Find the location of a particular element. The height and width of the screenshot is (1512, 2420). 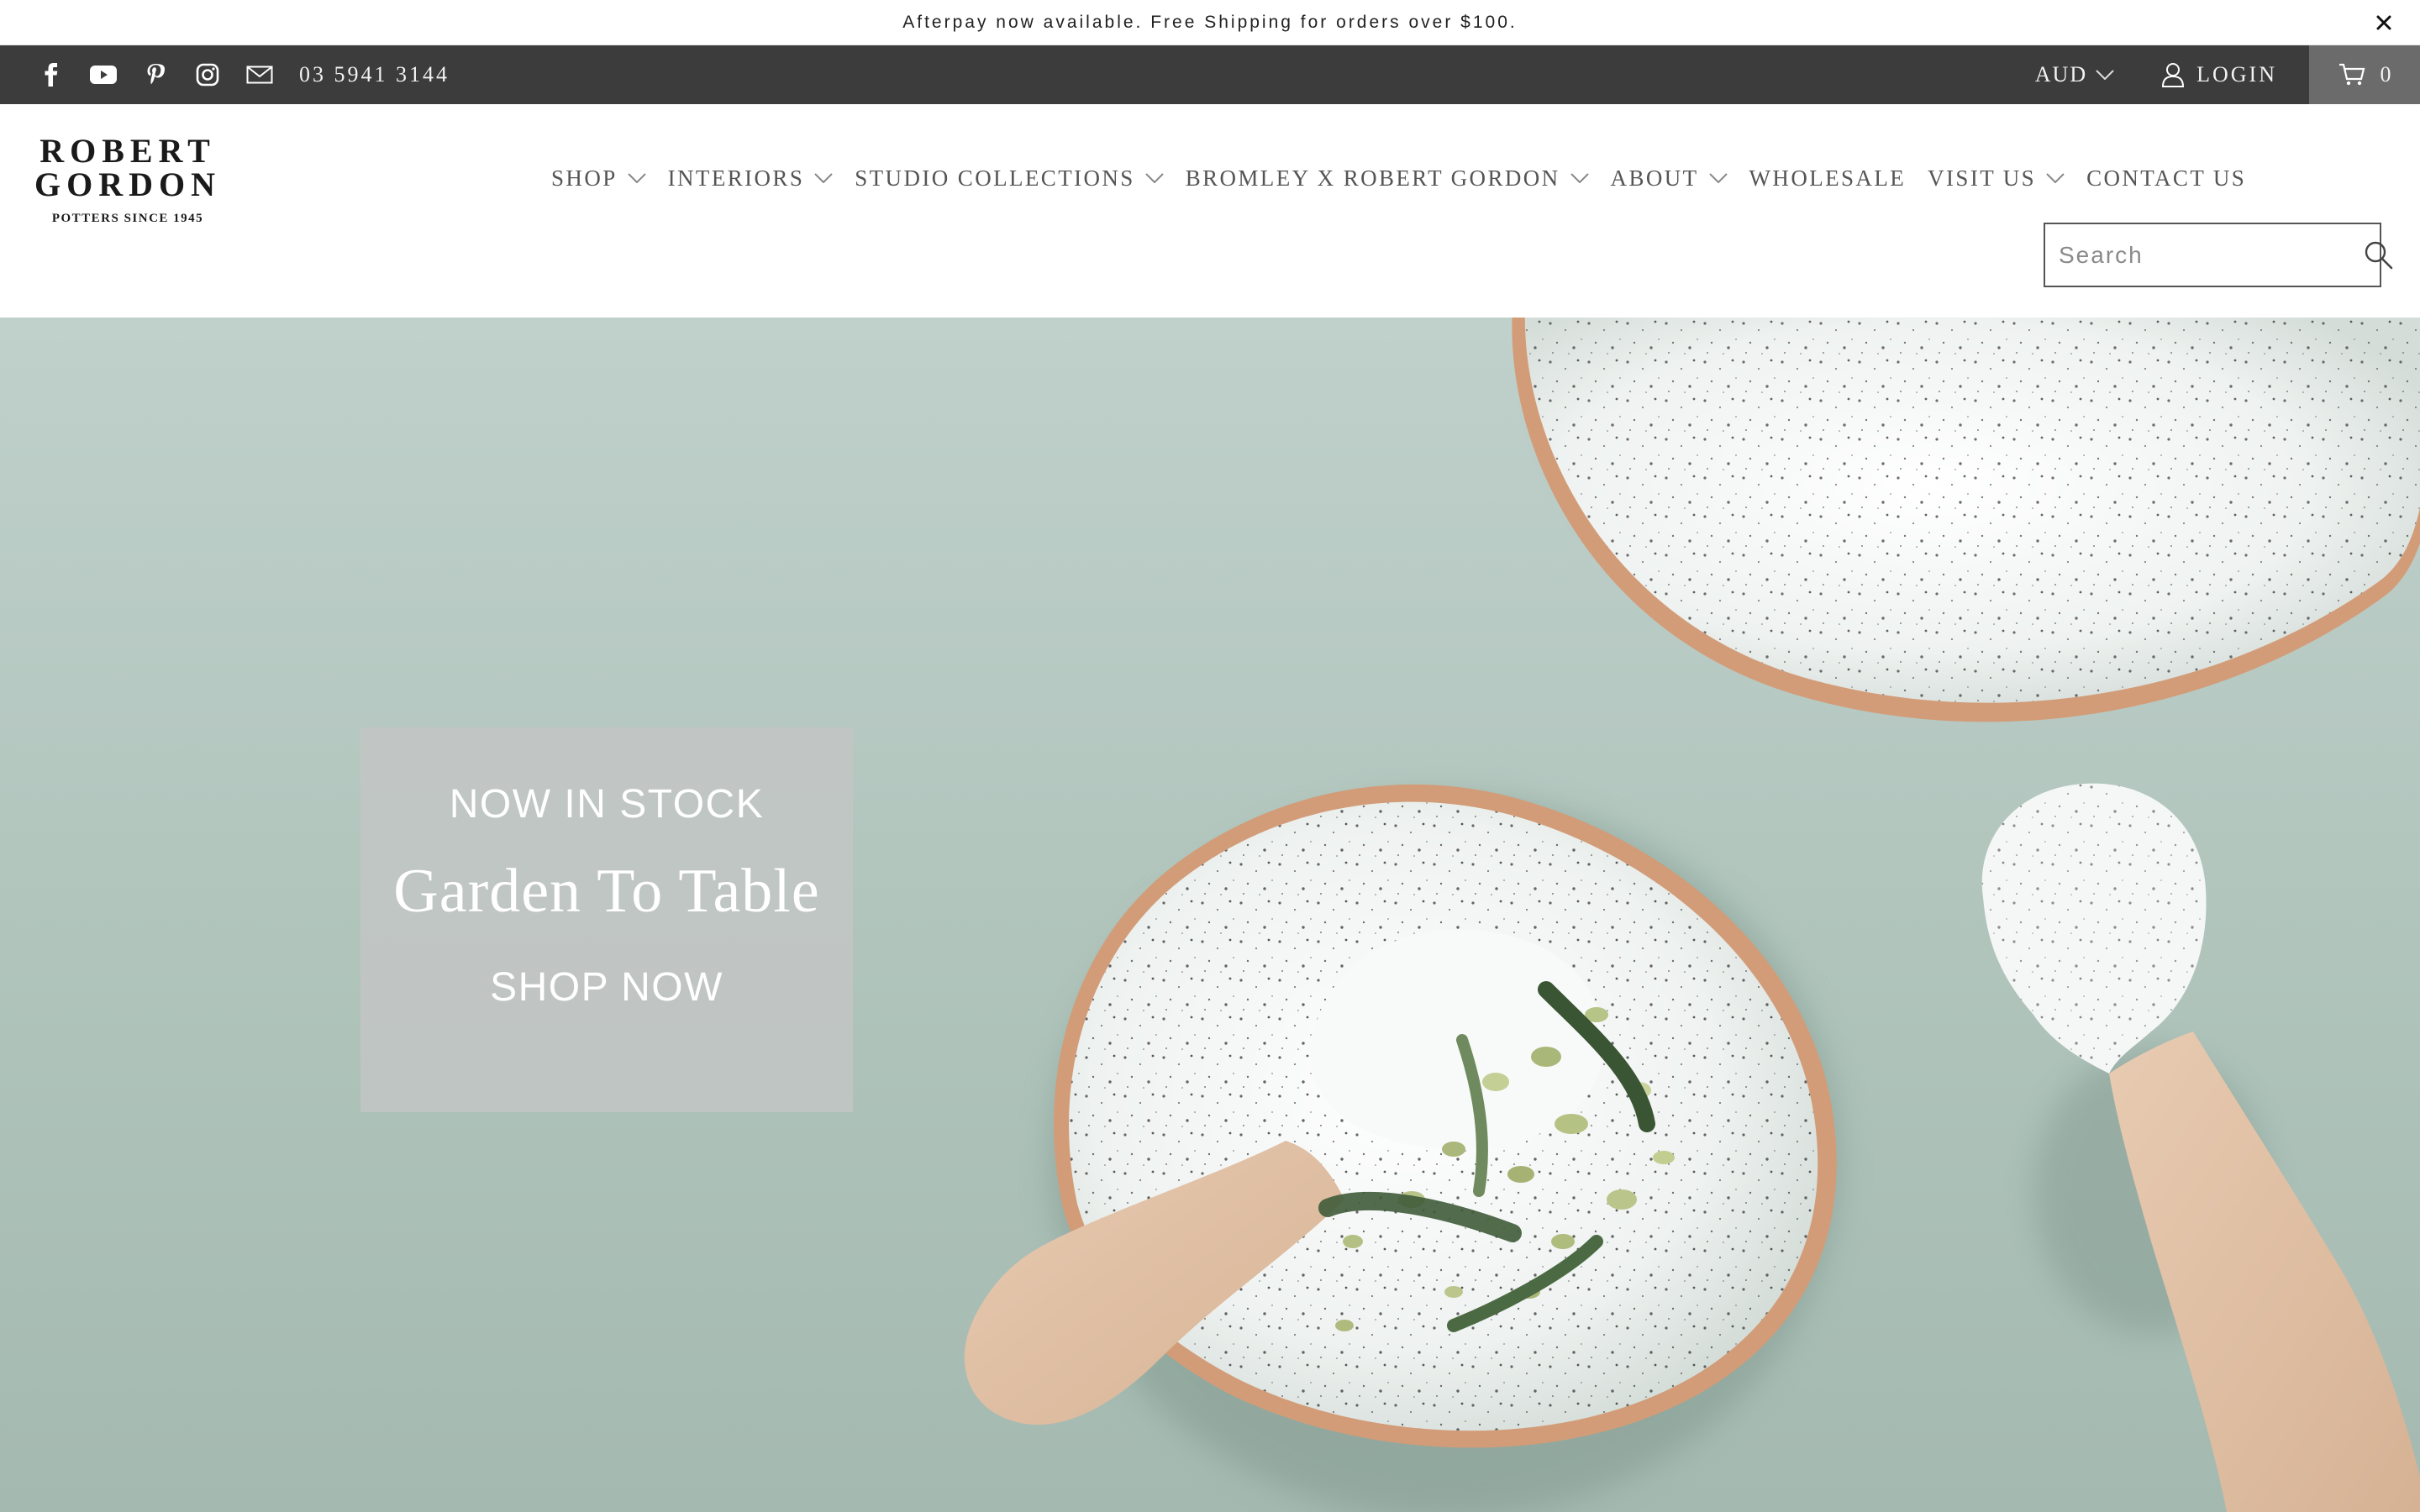

mail-icon is located at coordinates (259, 74).